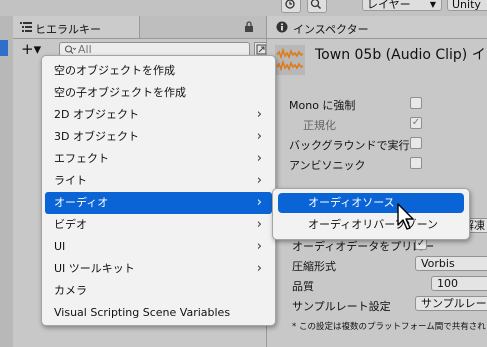 This screenshot has height=347, width=487. Describe the element at coordinates (70, 180) in the screenshot. I see `menu-item-label: ライト` at that location.